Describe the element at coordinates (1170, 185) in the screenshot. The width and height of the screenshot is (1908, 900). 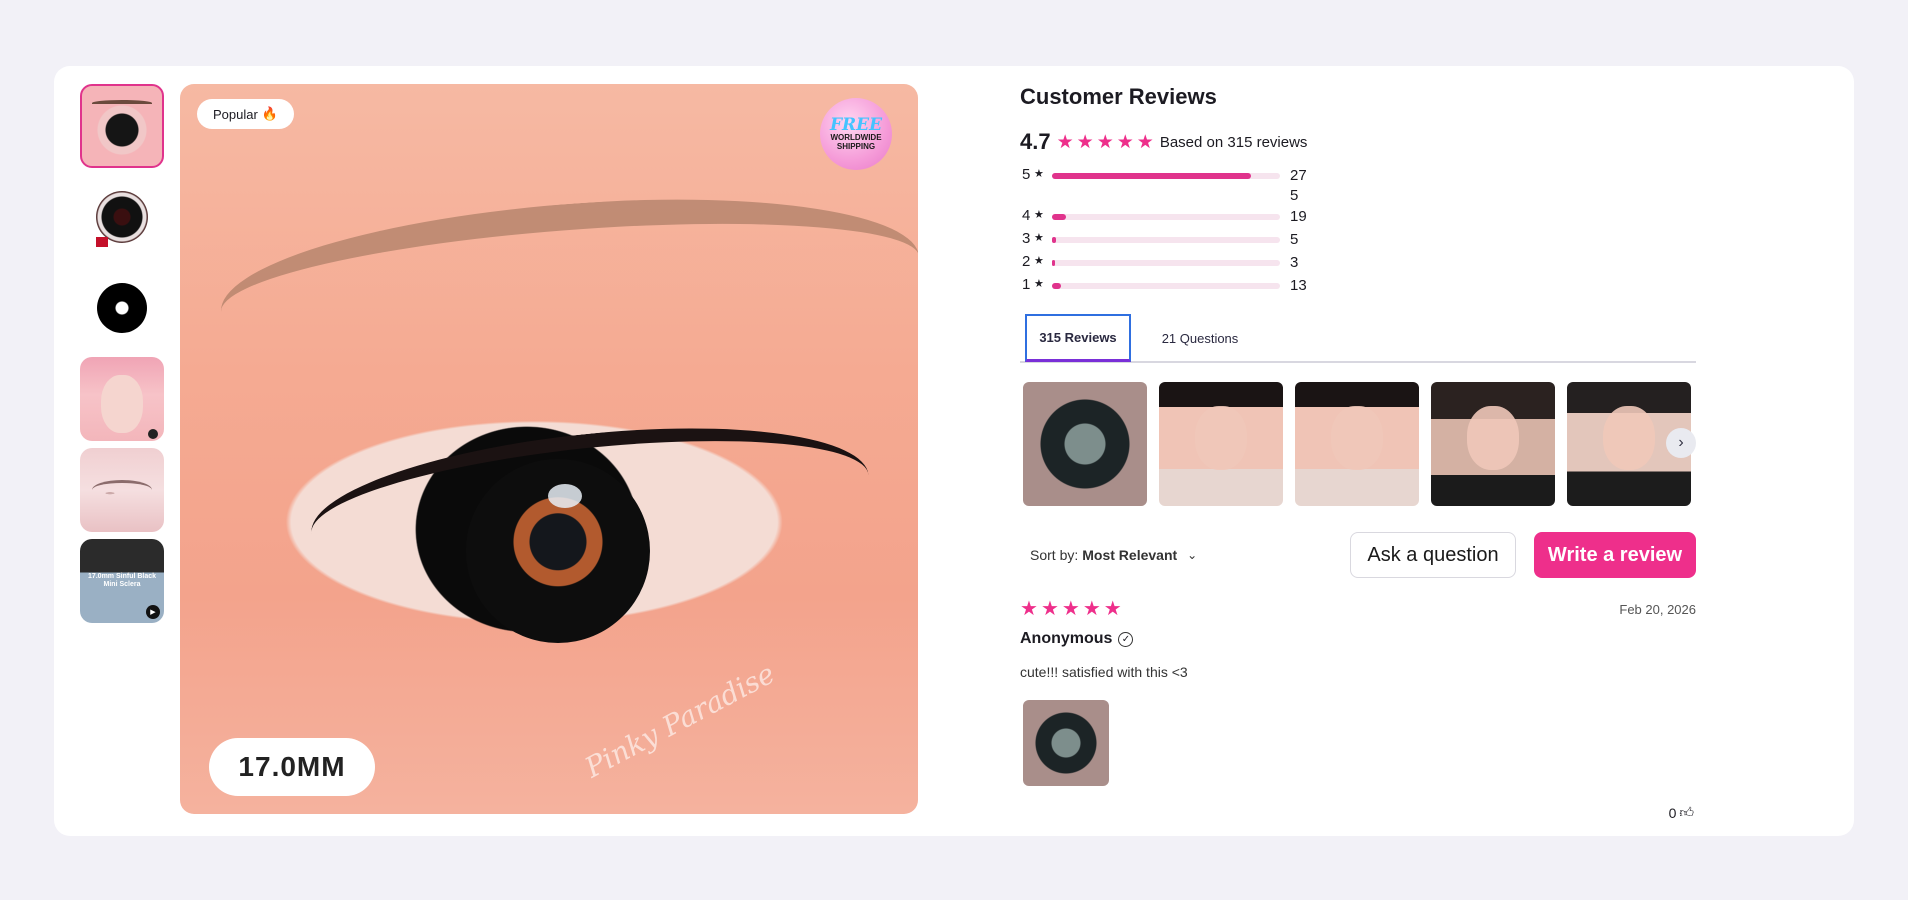
I see `distribution-row-5: 5 ★ 275` at that location.